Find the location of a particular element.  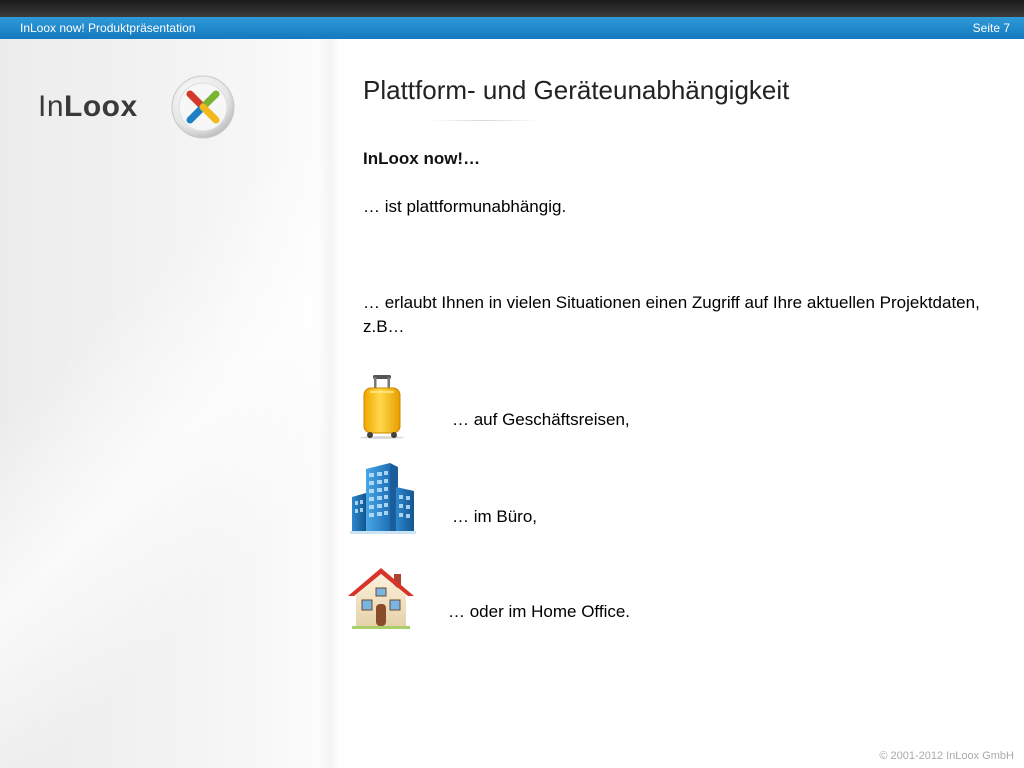

header-bar: InLoox now! Produktpräsentation Seite 7 is located at coordinates (512, 28).